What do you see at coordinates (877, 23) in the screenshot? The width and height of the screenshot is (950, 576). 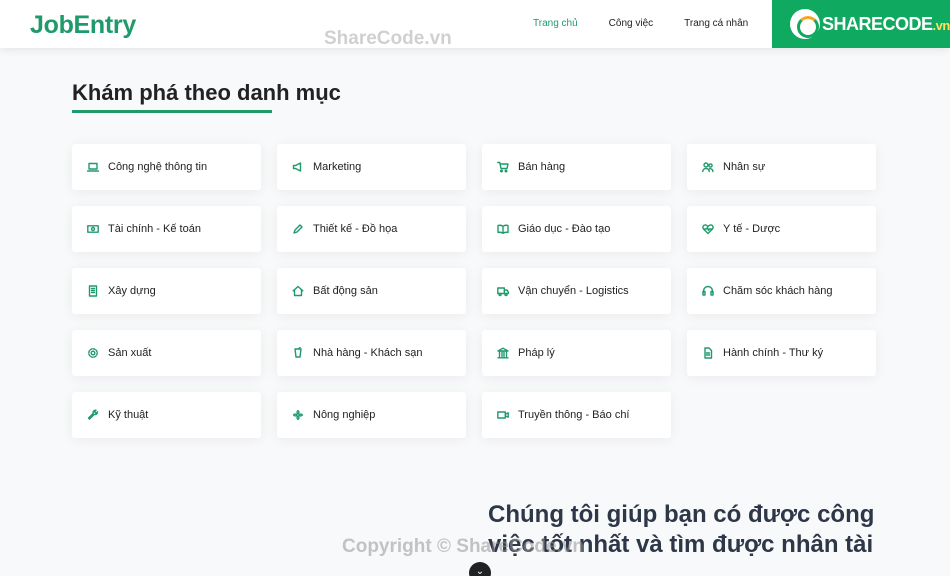 I see `badge-main-text: SHARECODE` at bounding box center [877, 23].